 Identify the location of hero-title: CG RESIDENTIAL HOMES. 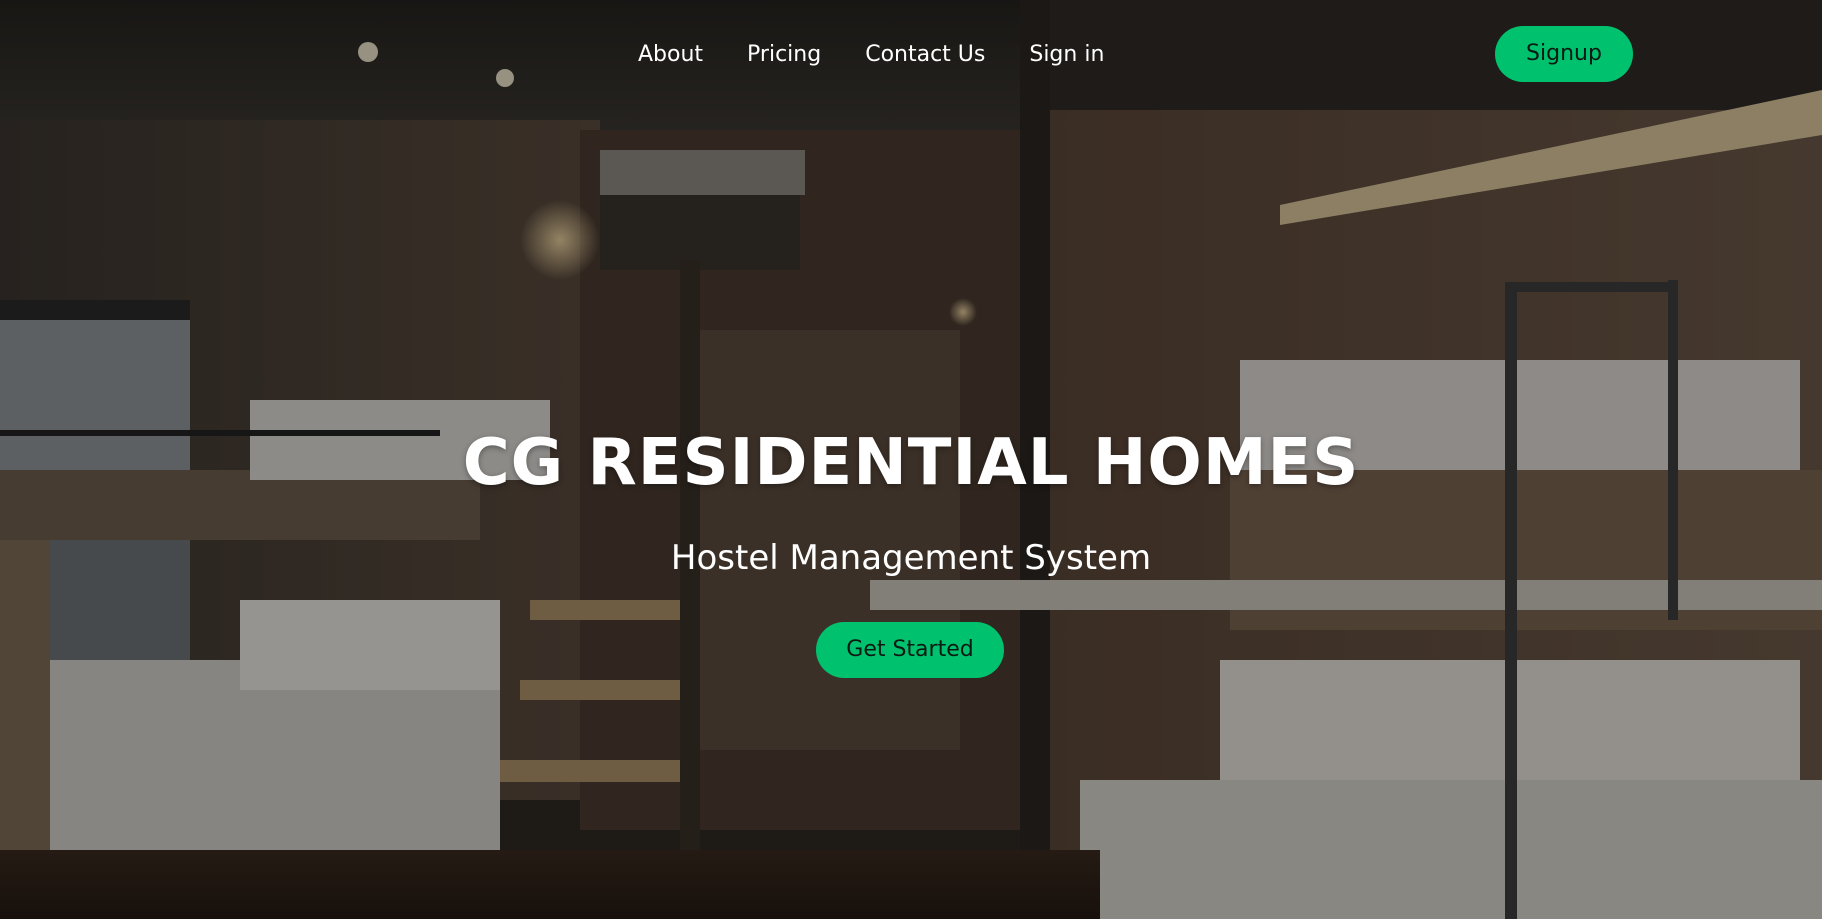
(911, 463).